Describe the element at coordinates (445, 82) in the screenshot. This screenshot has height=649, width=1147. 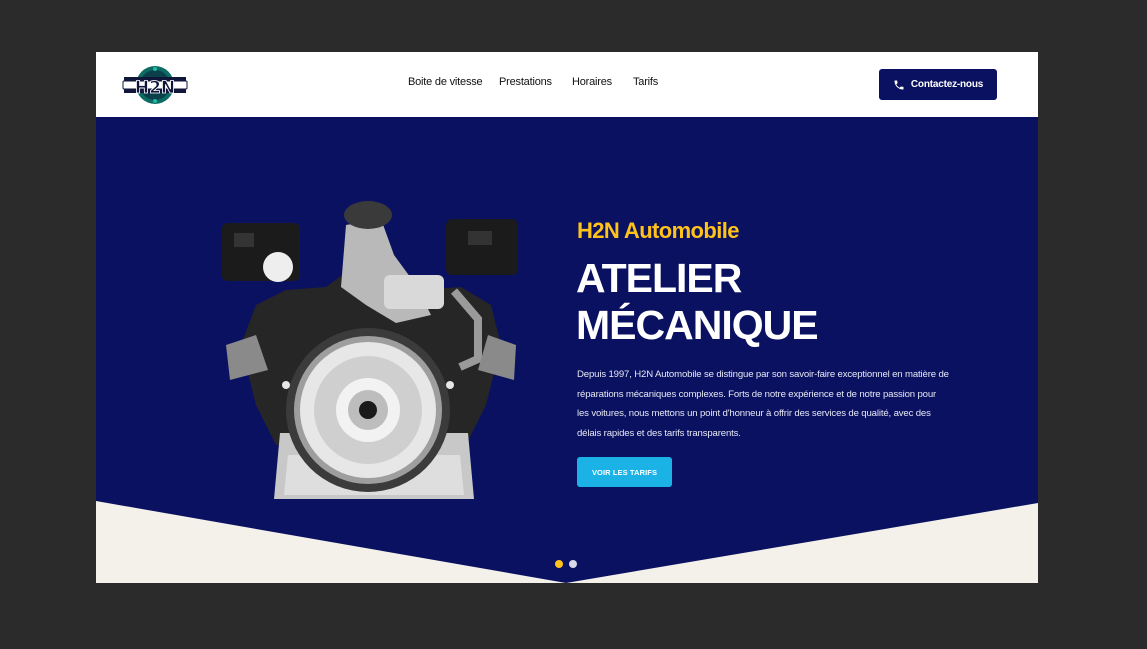
I see `nav-boite-de-vitesse: Boite de vitesse` at that location.